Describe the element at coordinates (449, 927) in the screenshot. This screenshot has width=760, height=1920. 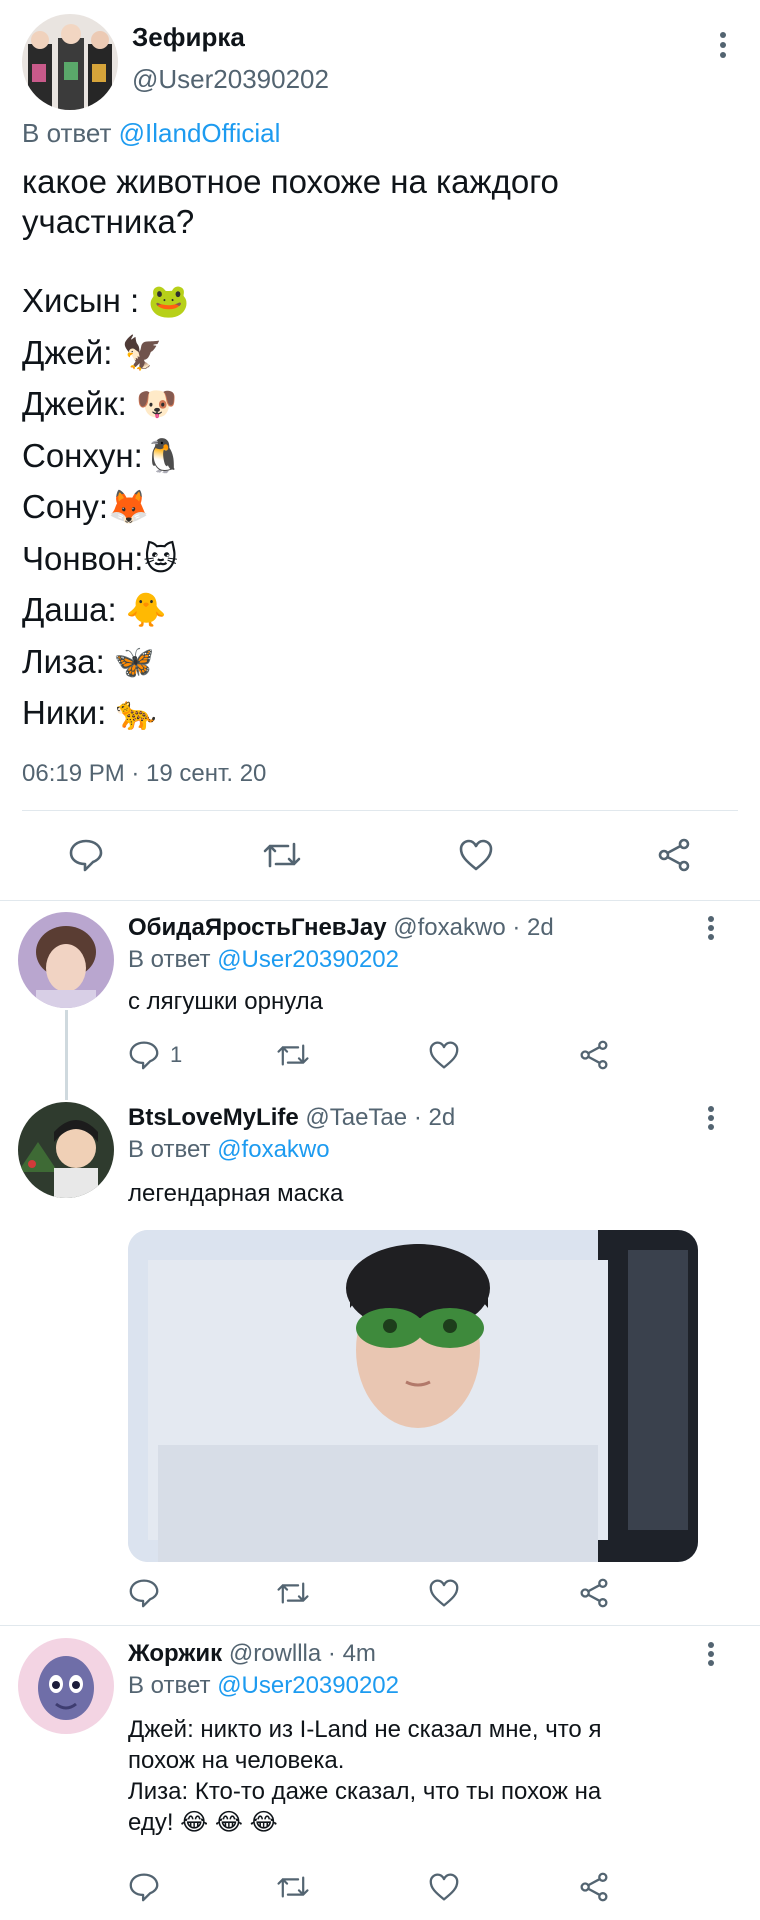
I see `author-handle: @foxakwo` at that location.